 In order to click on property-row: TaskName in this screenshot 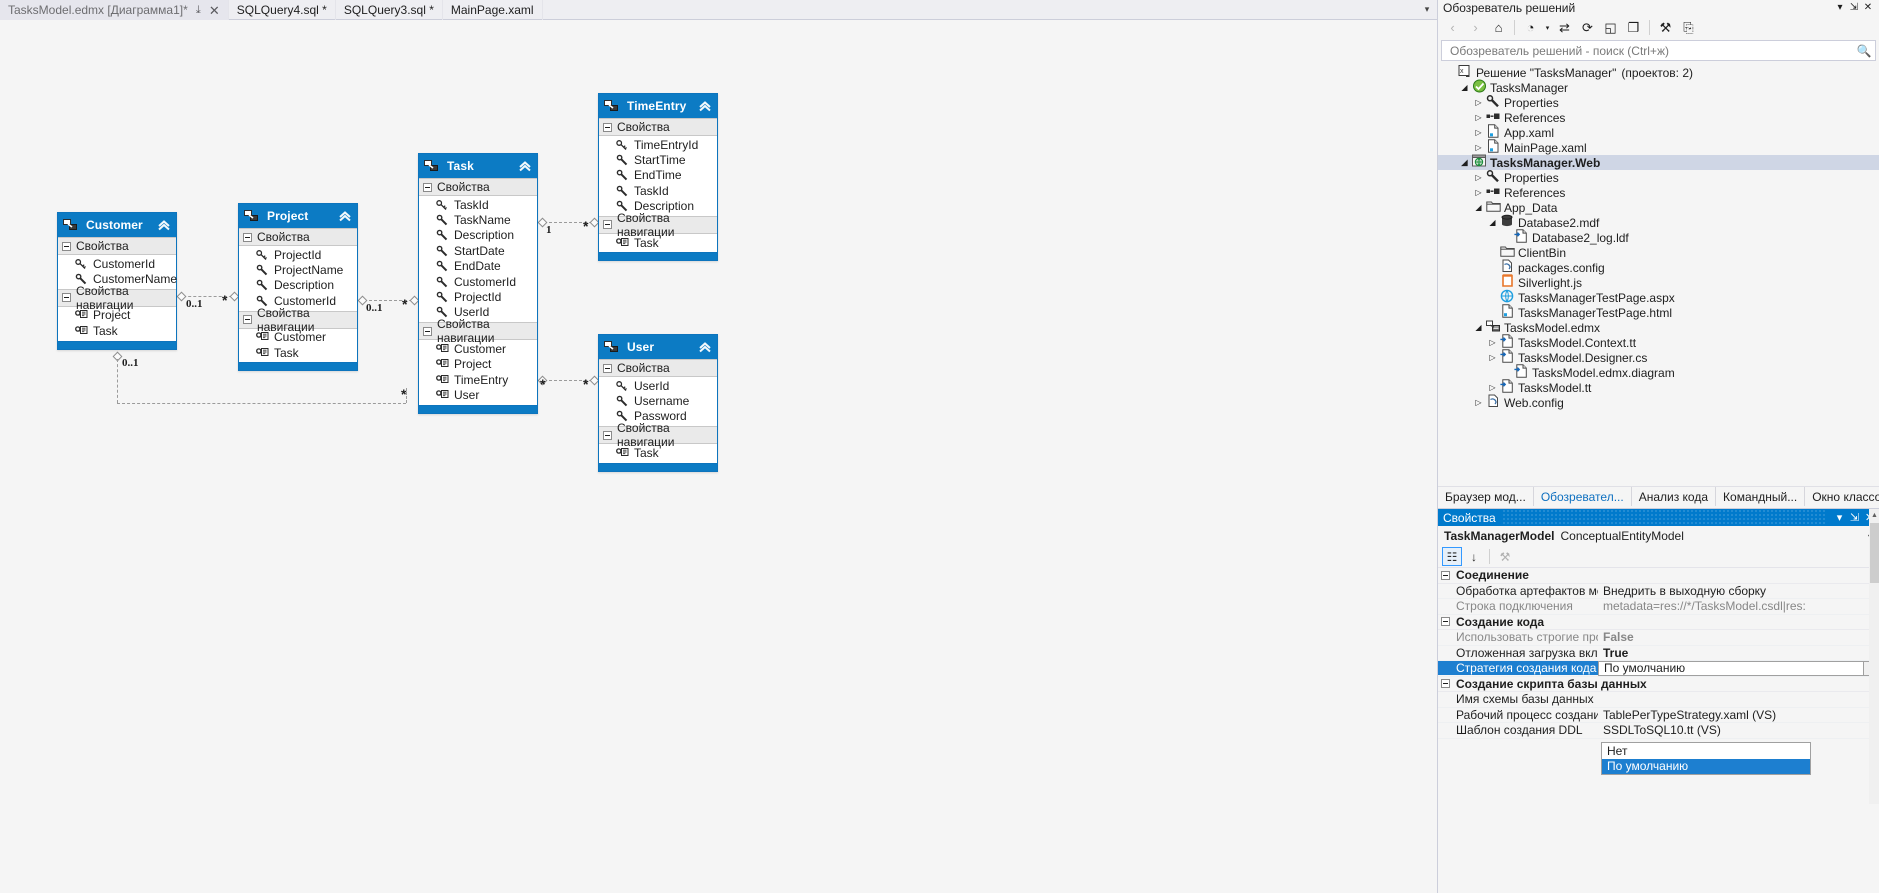, I will do `click(478, 219)`.